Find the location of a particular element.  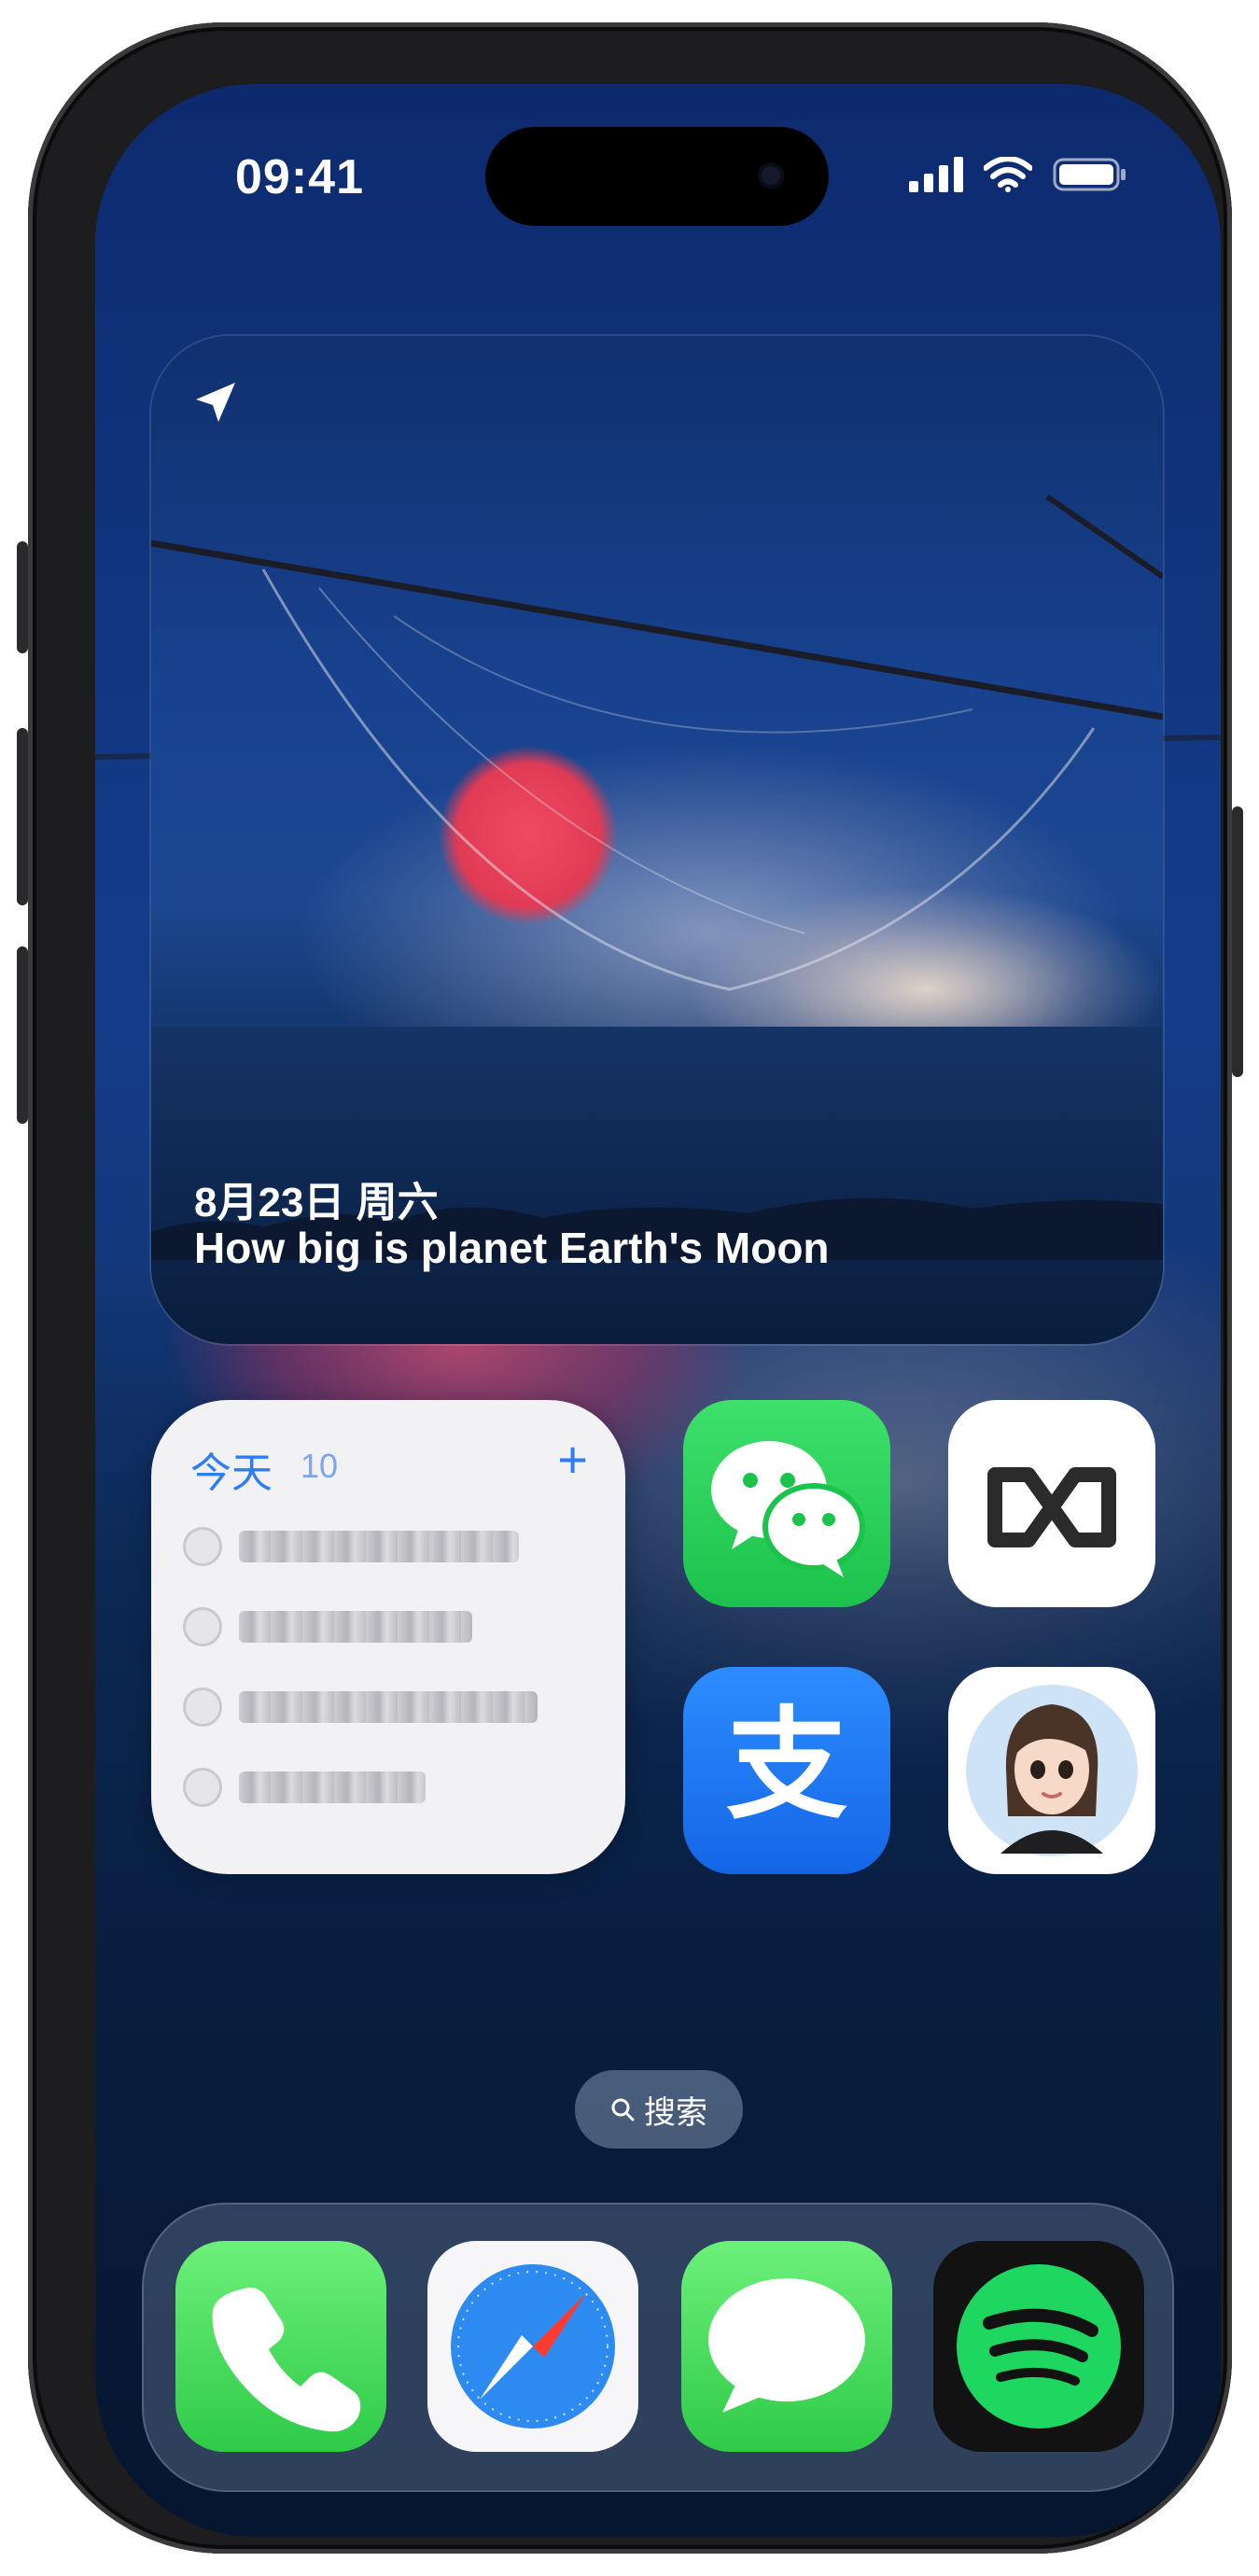

reminders-title: 今天 is located at coordinates (231, 1473).